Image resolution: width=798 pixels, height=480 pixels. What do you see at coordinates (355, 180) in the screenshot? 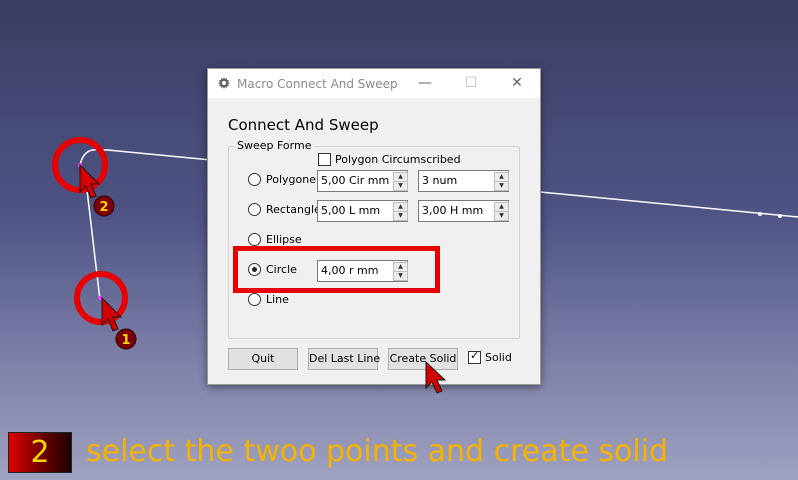
I see `polygone-size-value: 5,00 Cir mm` at bounding box center [355, 180].